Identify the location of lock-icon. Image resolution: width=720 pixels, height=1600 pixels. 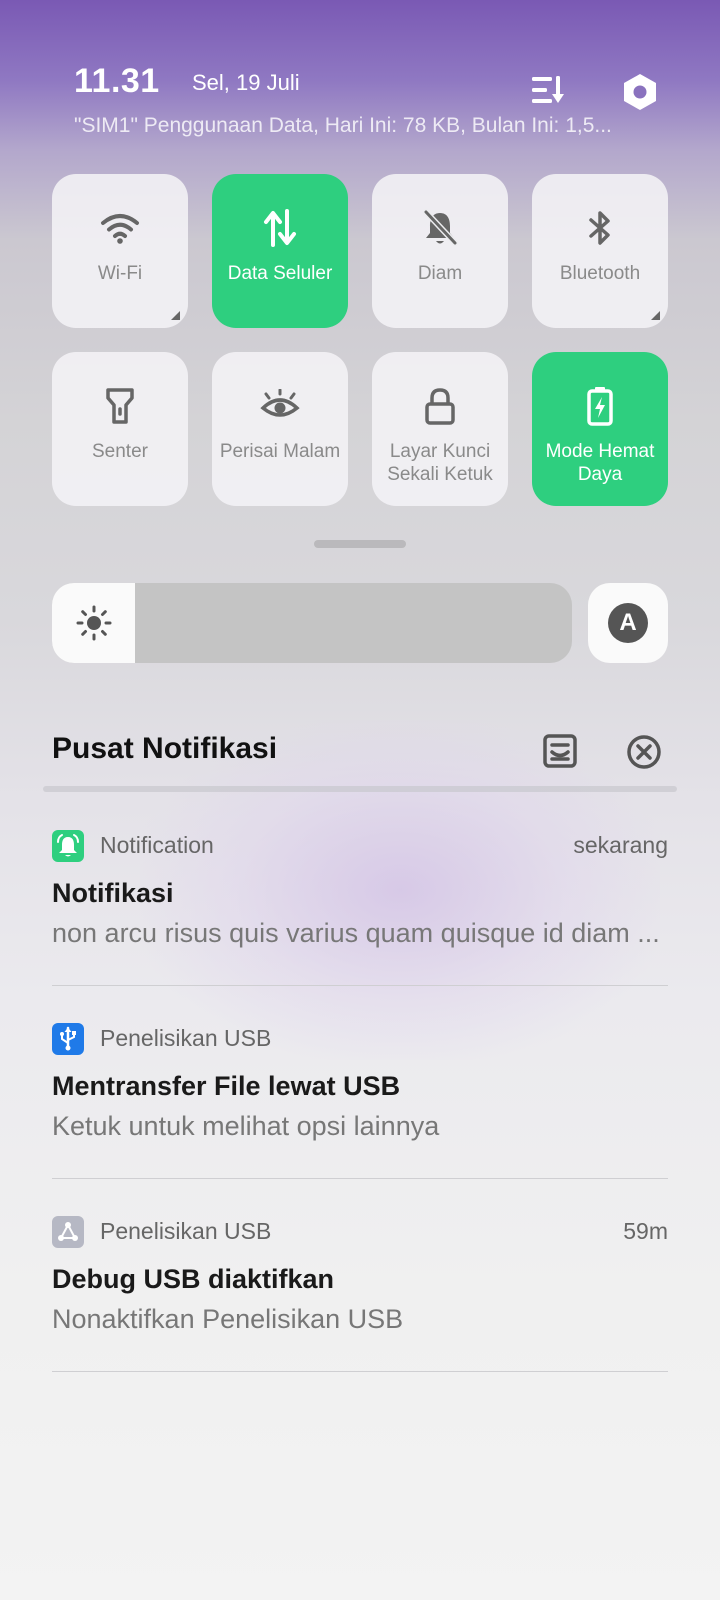
(440, 406).